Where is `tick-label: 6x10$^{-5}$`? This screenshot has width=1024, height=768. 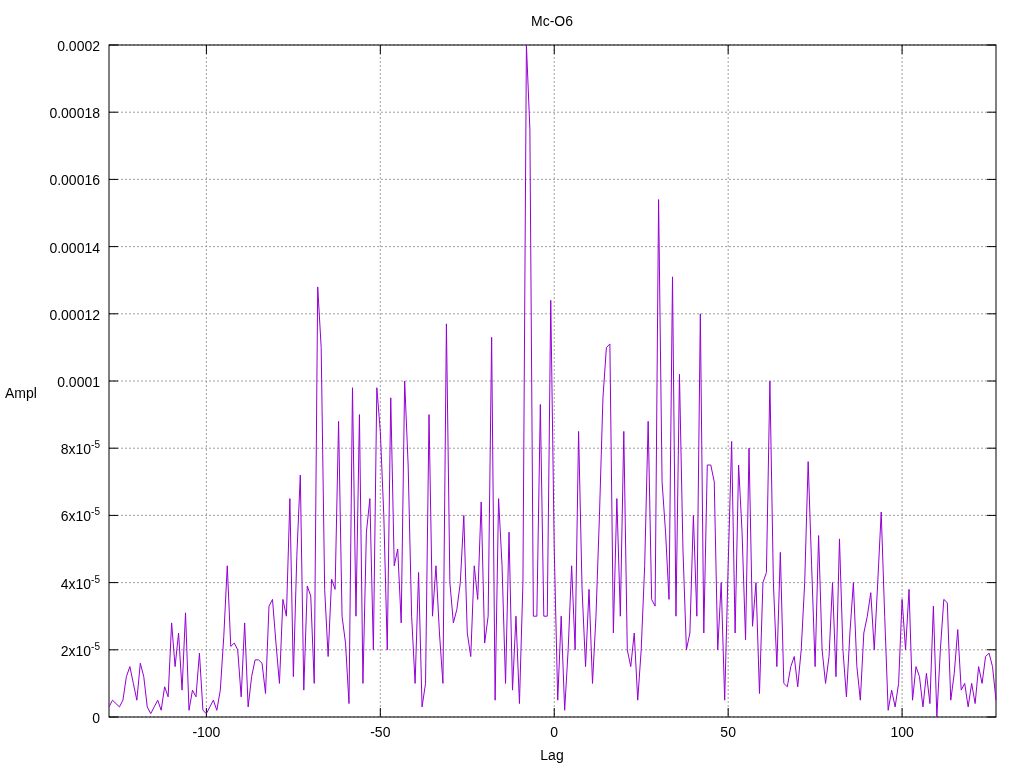
tick-label: 6x10$^{-5}$ is located at coordinates (80, 516).